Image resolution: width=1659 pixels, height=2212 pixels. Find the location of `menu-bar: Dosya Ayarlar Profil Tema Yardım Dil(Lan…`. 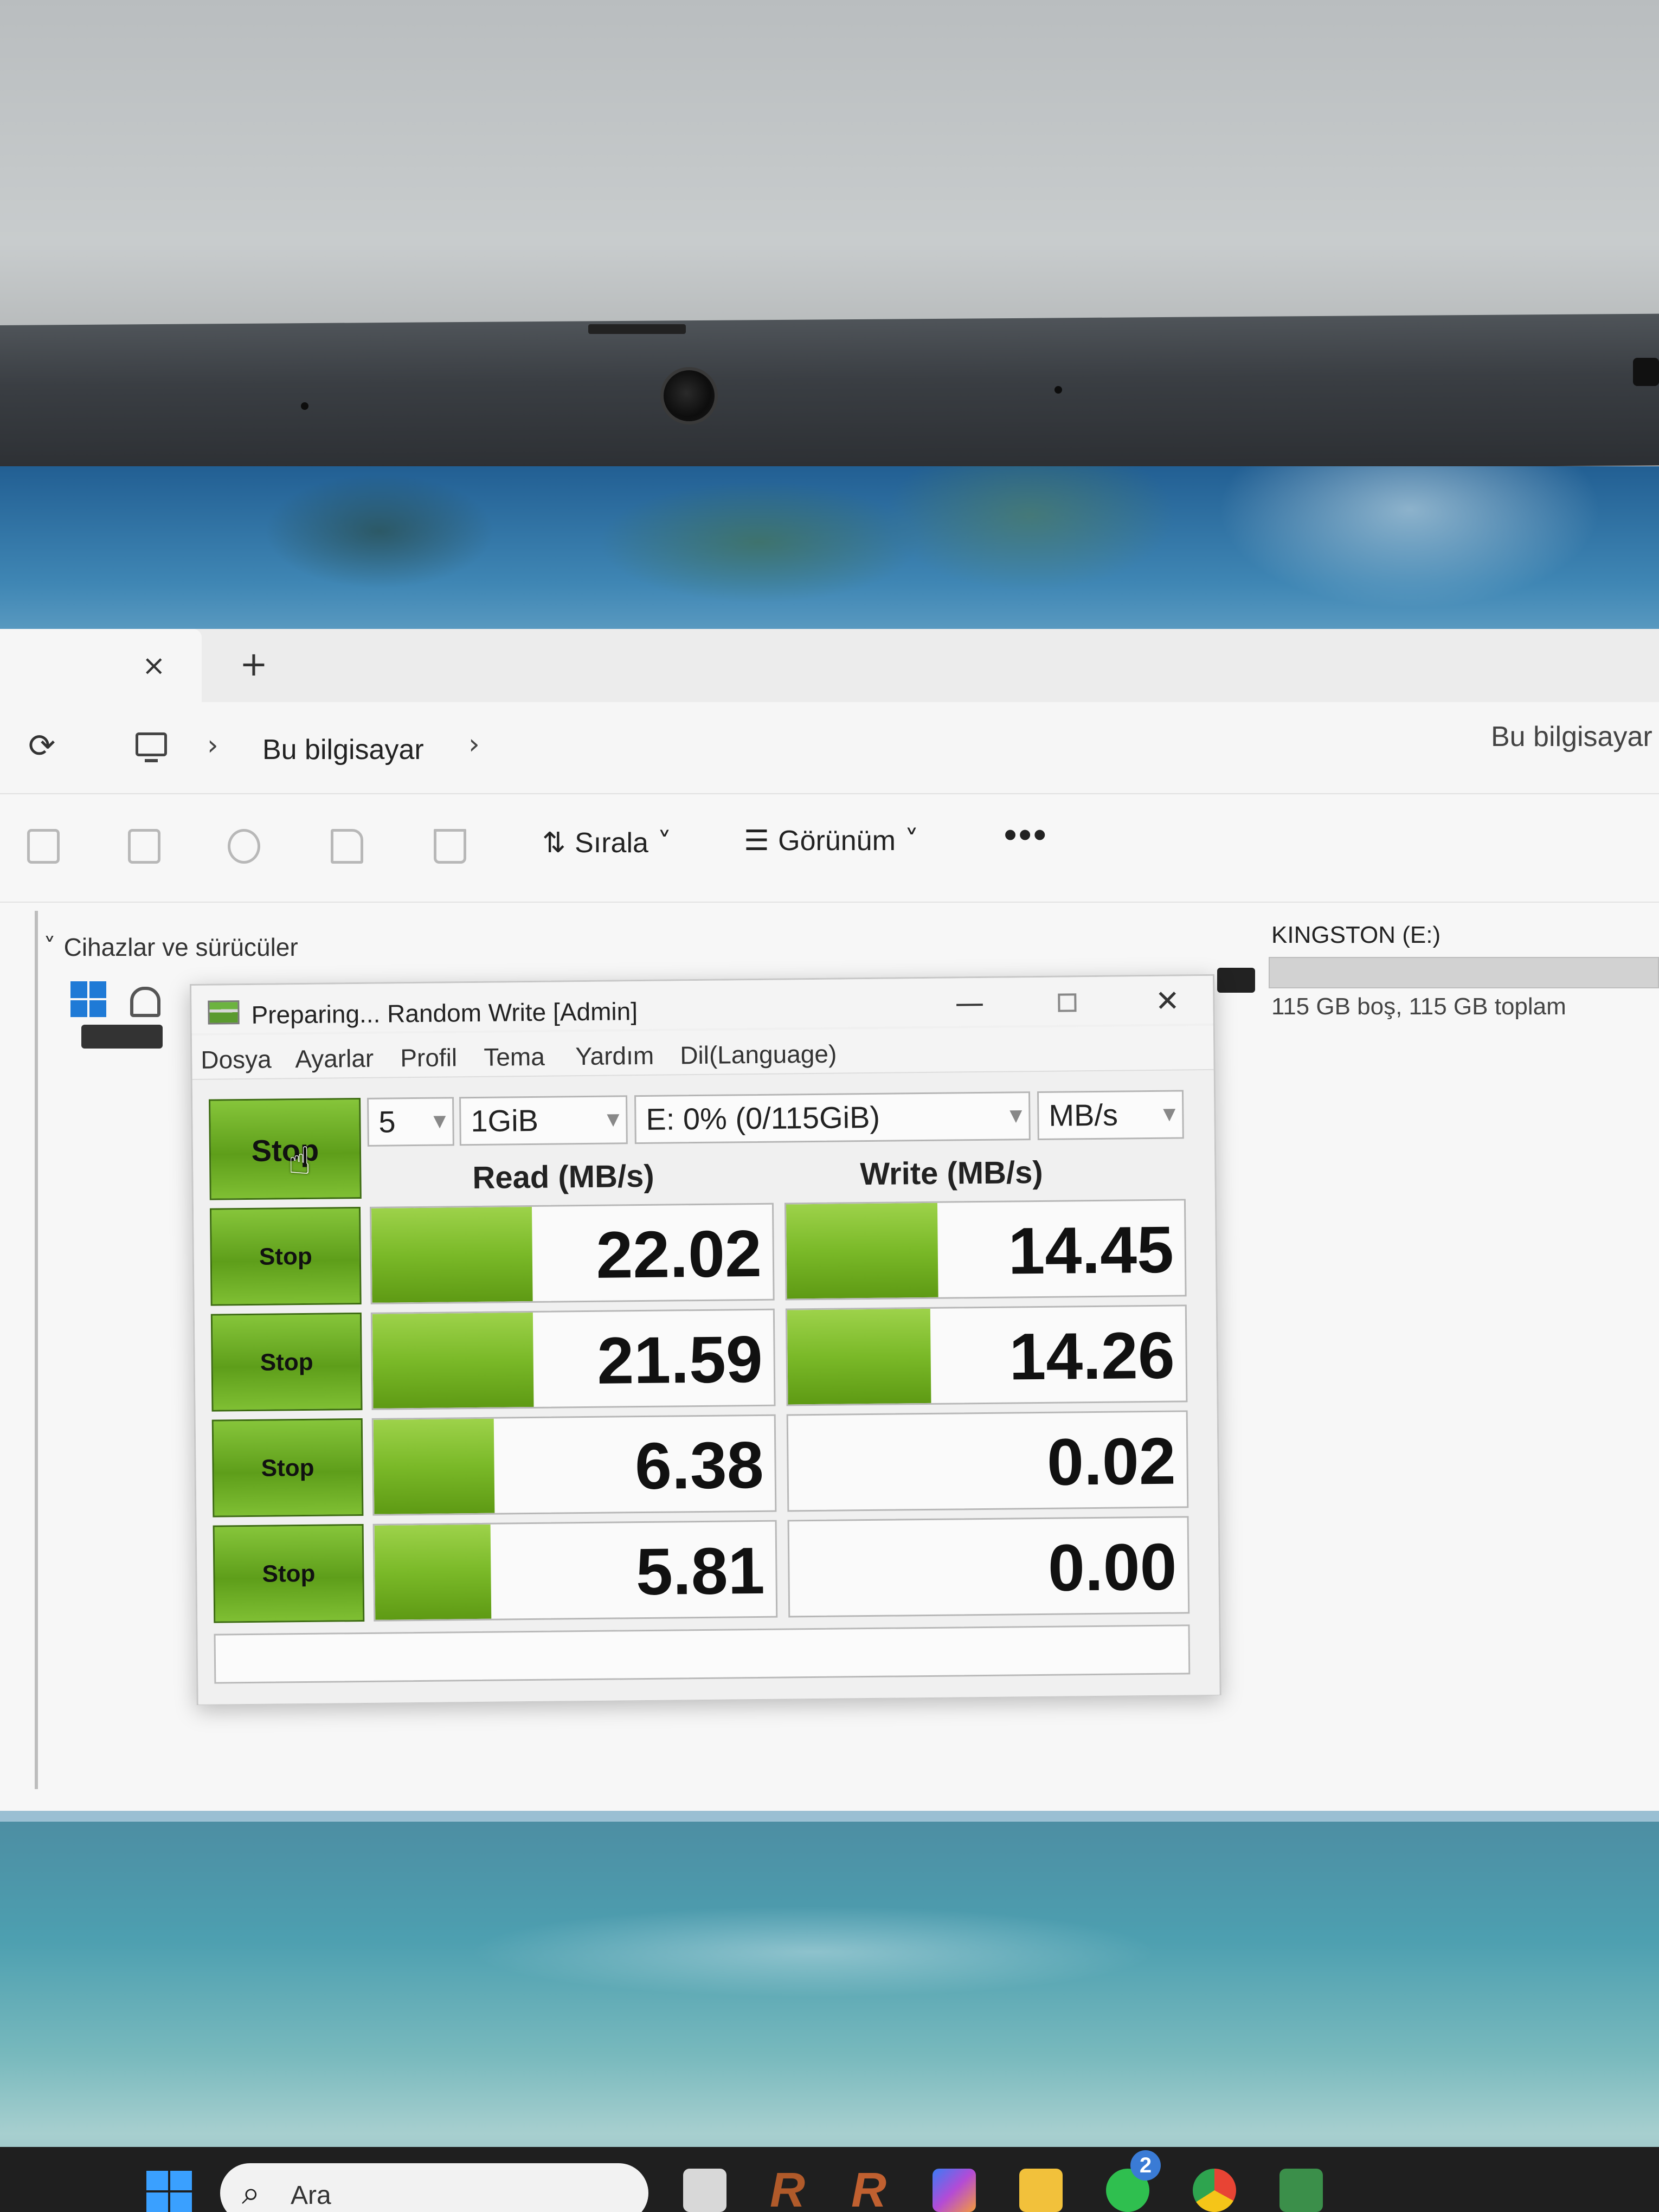

menu-bar: Dosya Ayarlar Profil Tema Yardım Dil(Lan… is located at coordinates (702, 1052).